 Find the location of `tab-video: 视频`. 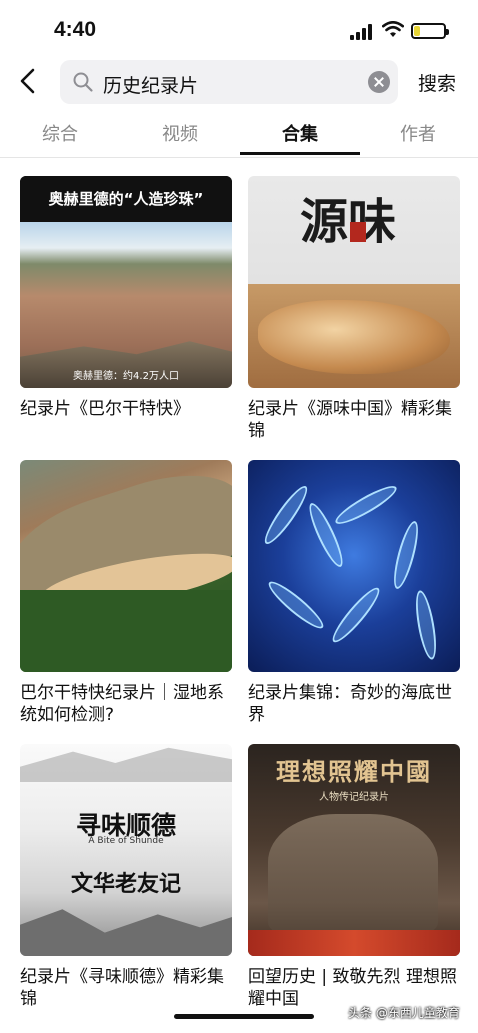

tab-video: 视频 is located at coordinates (180, 133).